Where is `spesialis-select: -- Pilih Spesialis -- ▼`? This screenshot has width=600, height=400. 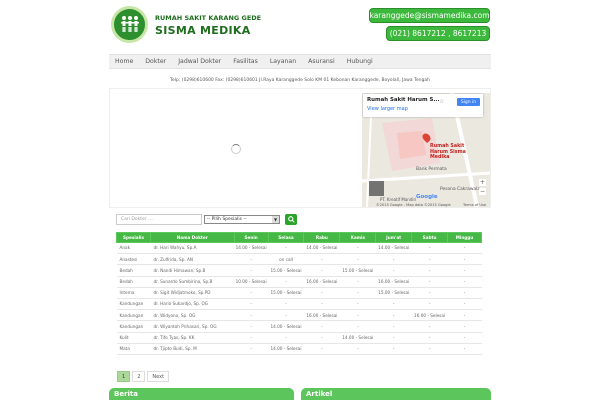
spesialis-select: -- Pilih Spesialis -- ▼ is located at coordinates (242, 219).